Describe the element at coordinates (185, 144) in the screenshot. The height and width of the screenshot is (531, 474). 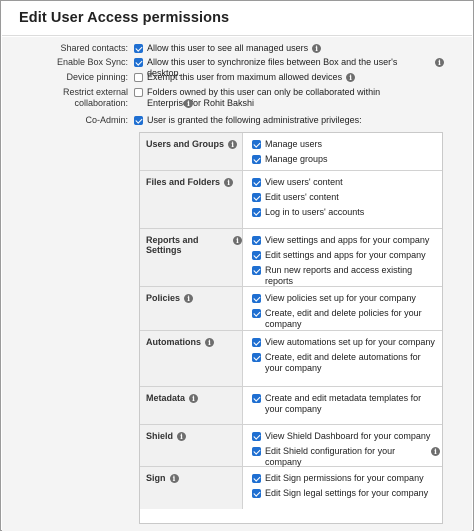
I see `category-name: Users and Groups` at that location.